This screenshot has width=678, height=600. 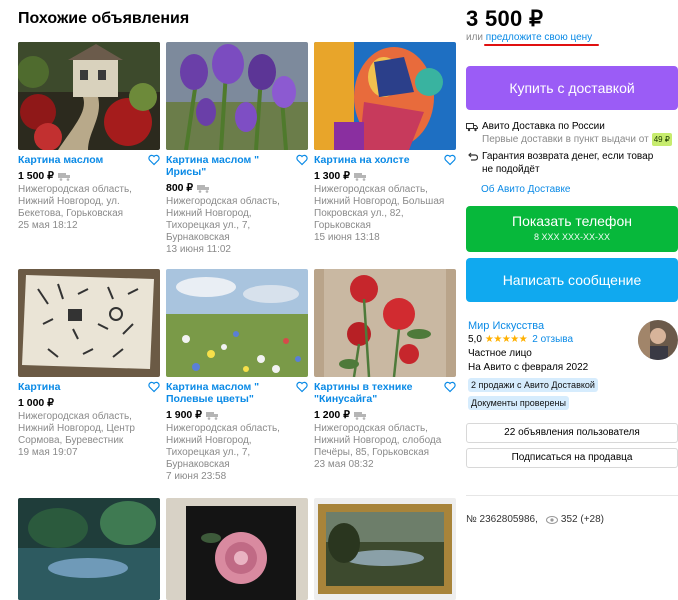 I want to click on listing-price: 1 300 ₽, so click(x=332, y=176).